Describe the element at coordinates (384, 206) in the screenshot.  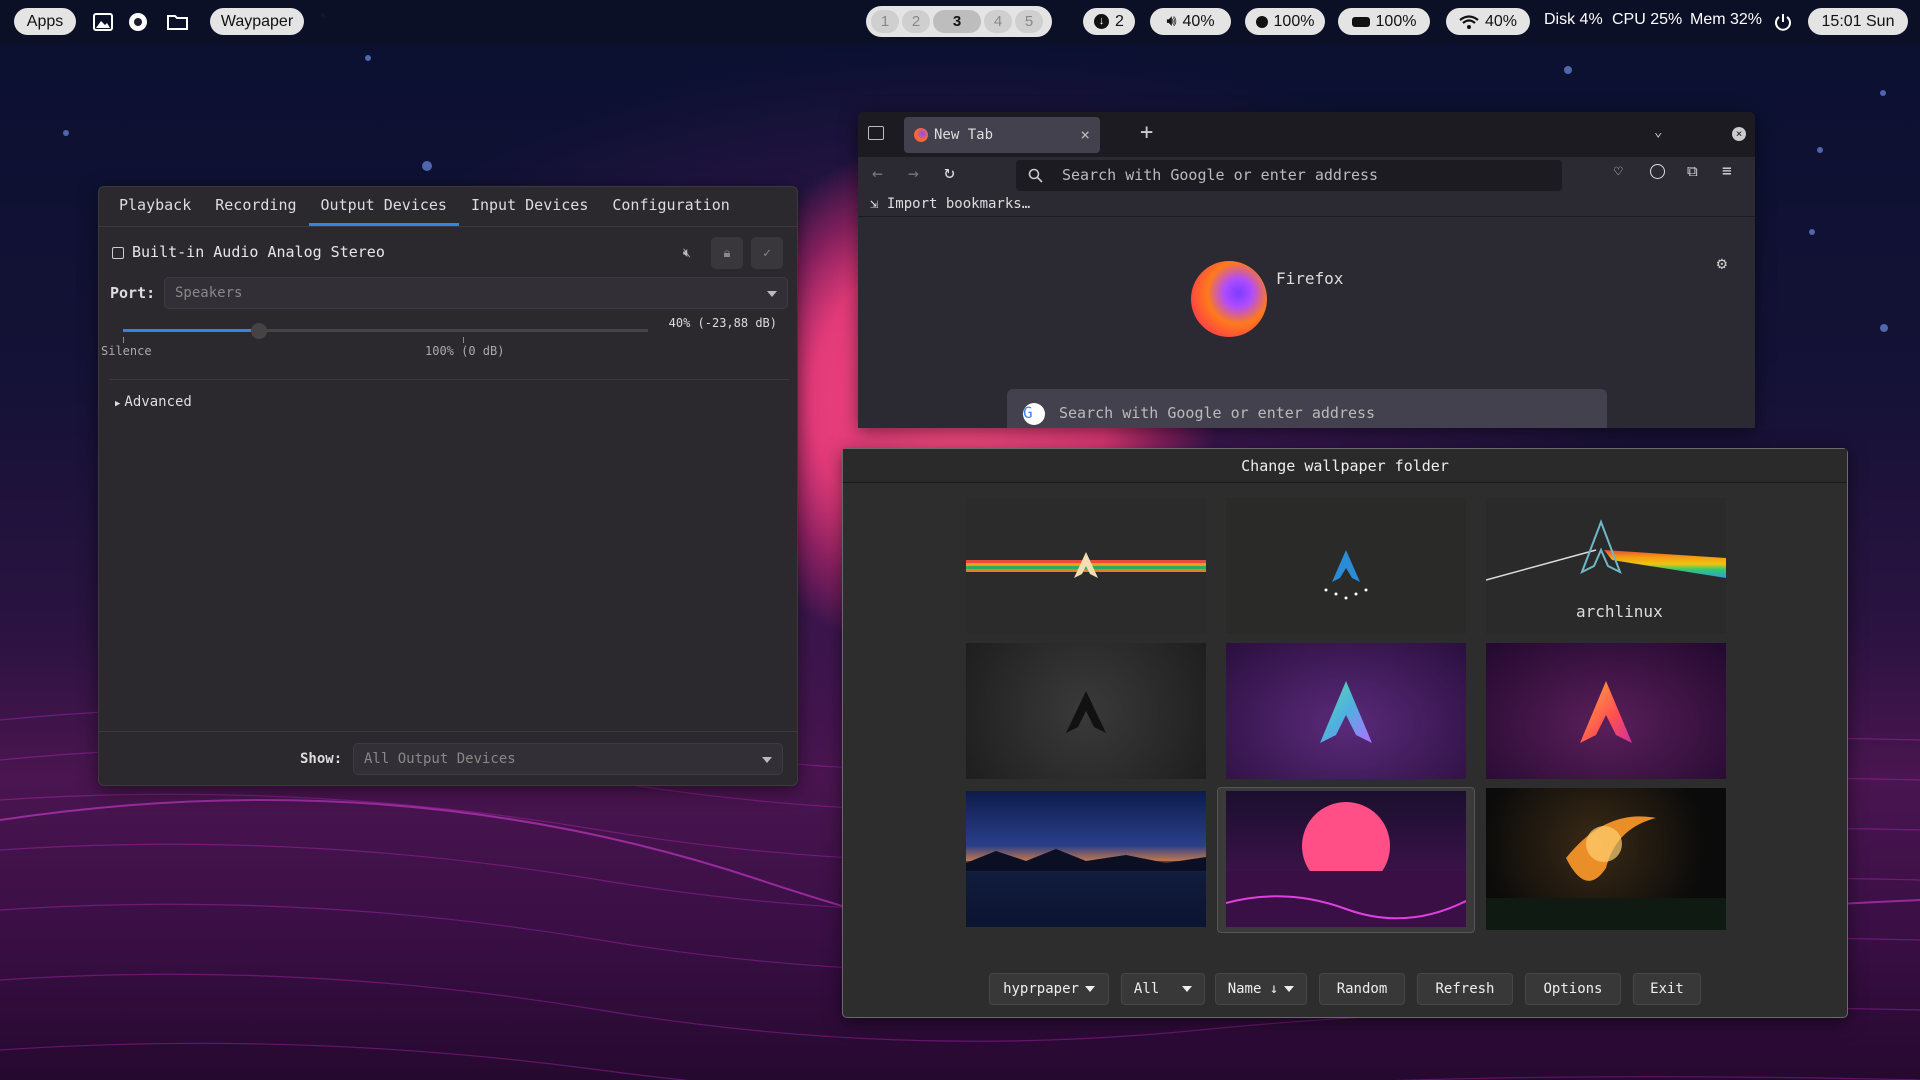
I see `tab-output-devices: Output Devices` at that location.